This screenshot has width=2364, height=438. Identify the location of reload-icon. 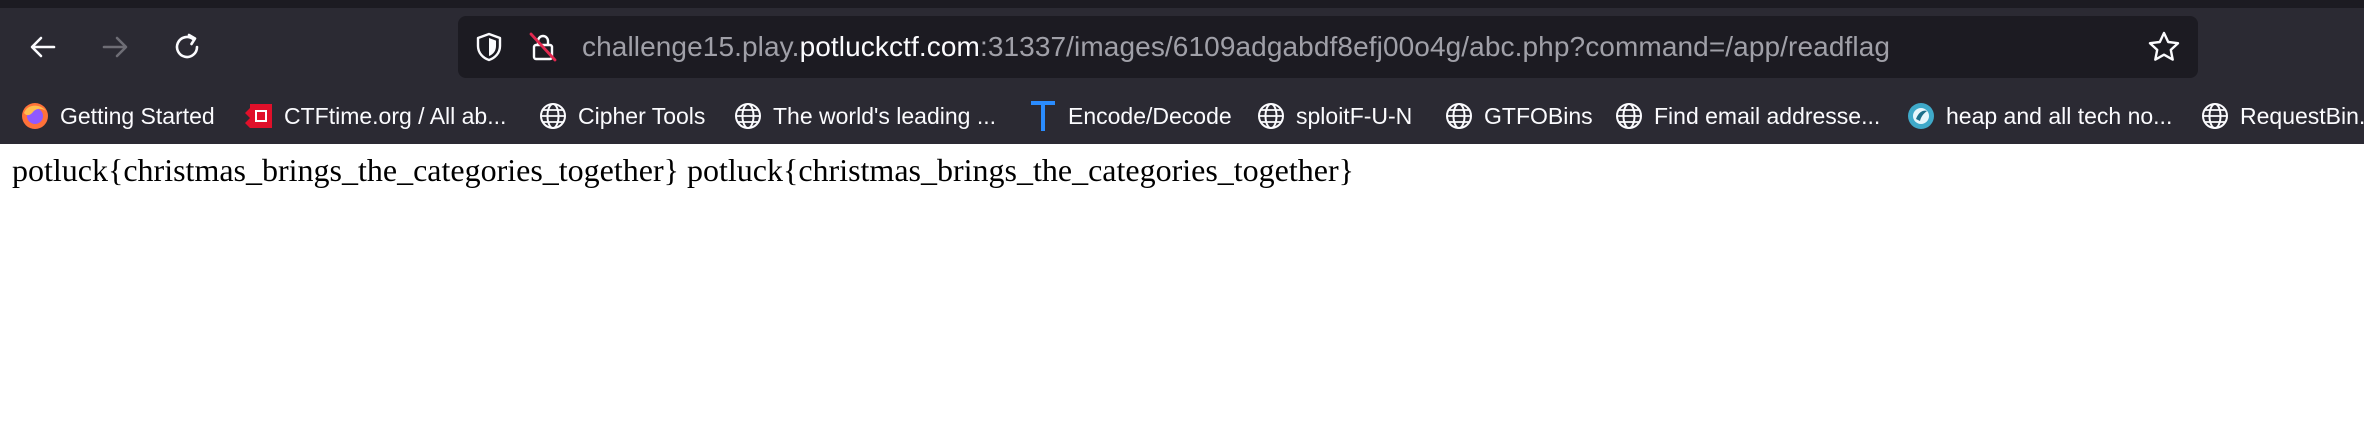
(187, 46).